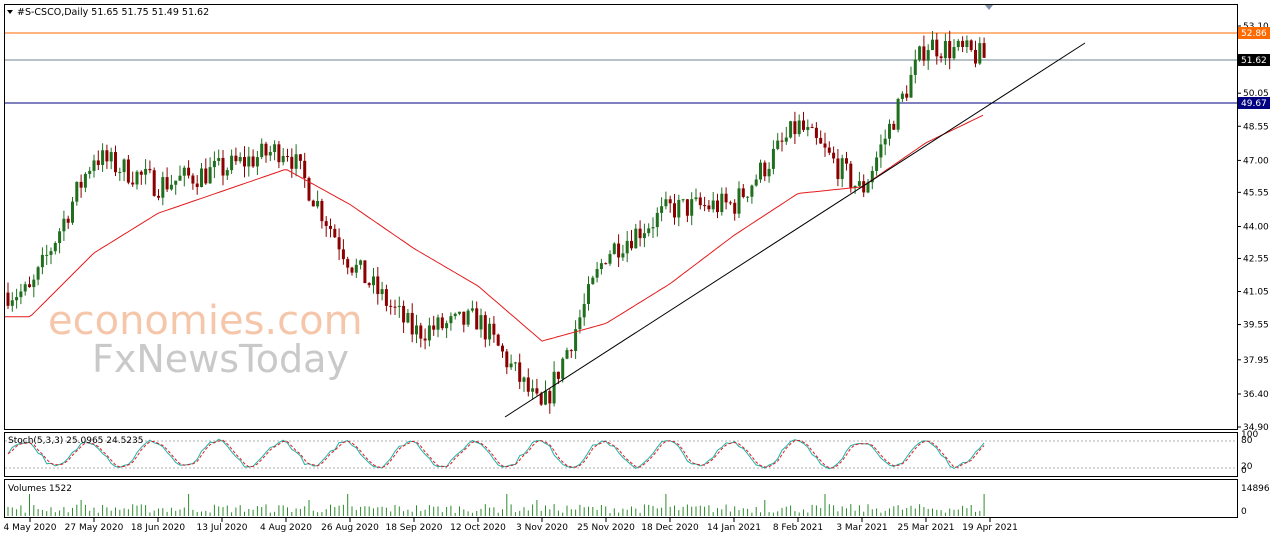 Image resolution: width=1280 pixels, height=540 pixels. What do you see at coordinates (1256, 395) in the screenshot?
I see `price-tick-label: 36.40` at bounding box center [1256, 395].